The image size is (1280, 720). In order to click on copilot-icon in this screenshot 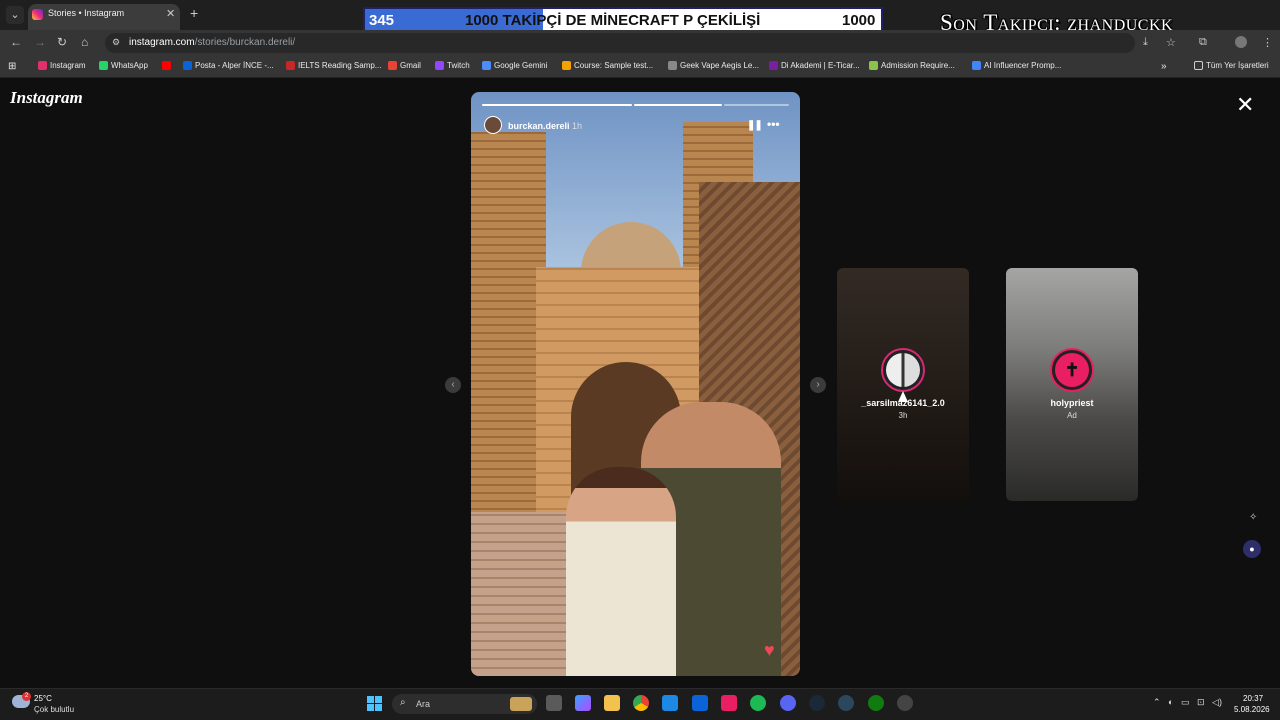, I will do `click(583, 703)`.